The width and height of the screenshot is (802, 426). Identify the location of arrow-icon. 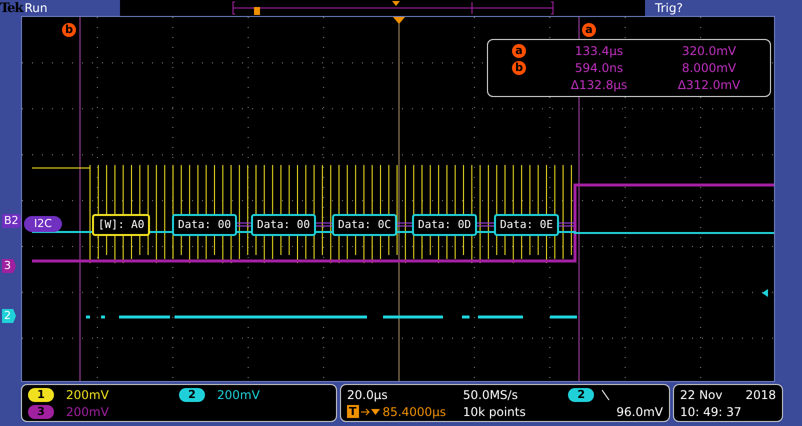
(370, 411).